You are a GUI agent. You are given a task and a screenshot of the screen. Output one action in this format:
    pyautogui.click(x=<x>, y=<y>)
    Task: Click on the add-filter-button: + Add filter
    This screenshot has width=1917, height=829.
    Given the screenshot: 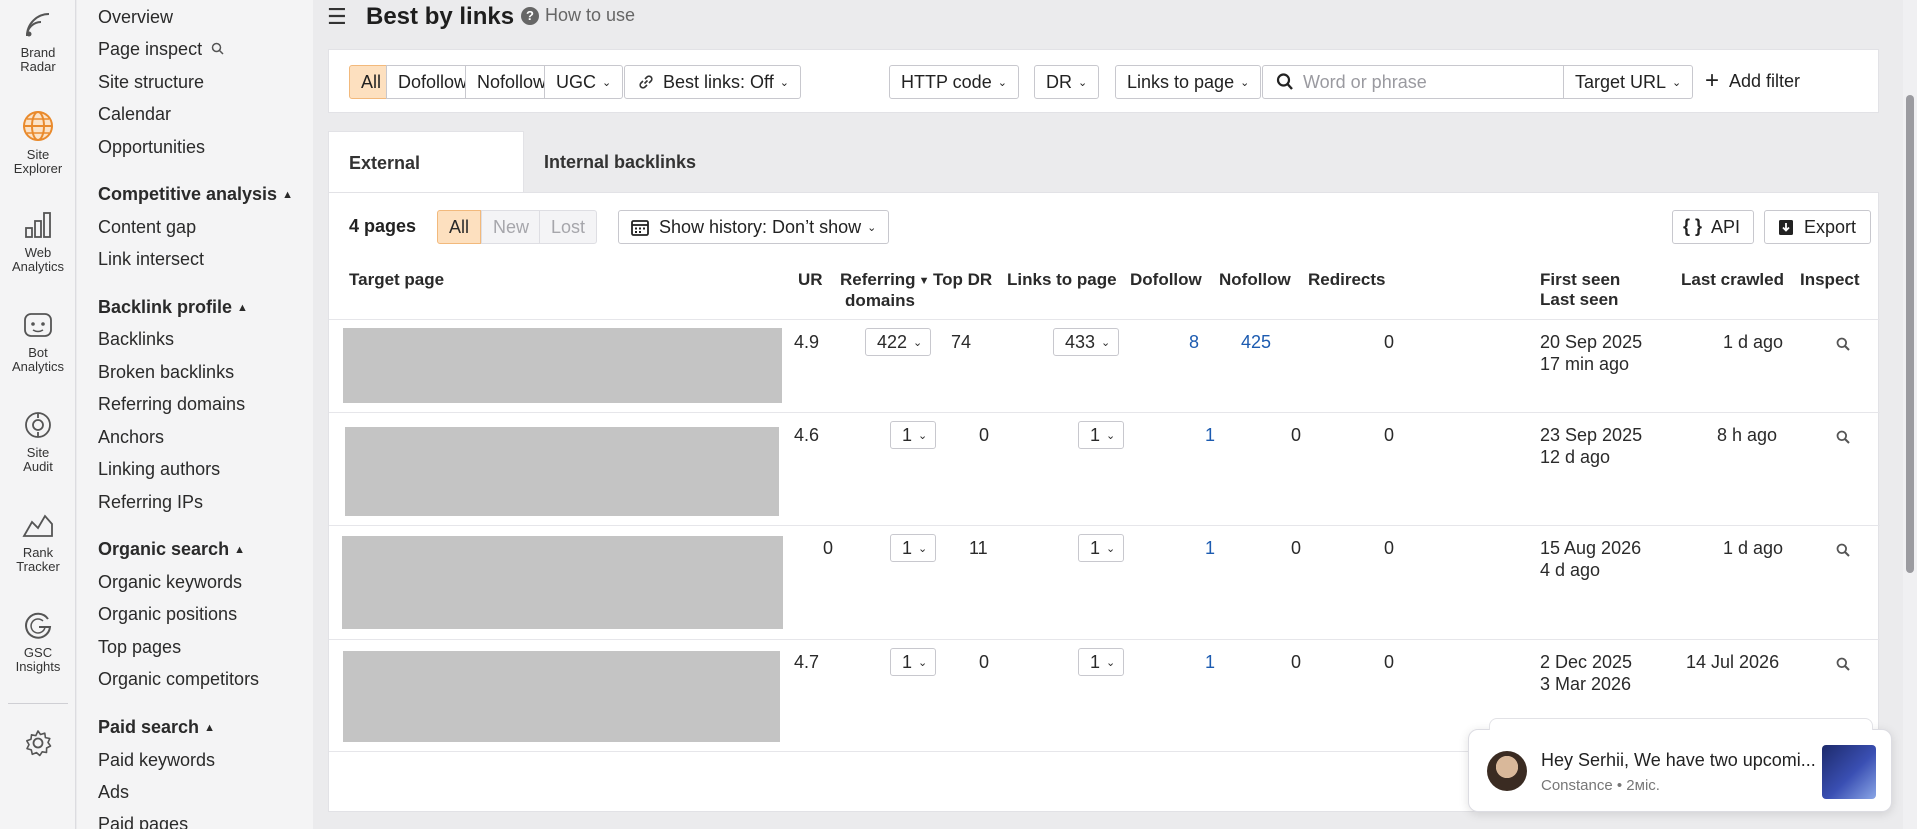 What is the action you would take?
    pyautogui.click(x=1752, y=82)
    